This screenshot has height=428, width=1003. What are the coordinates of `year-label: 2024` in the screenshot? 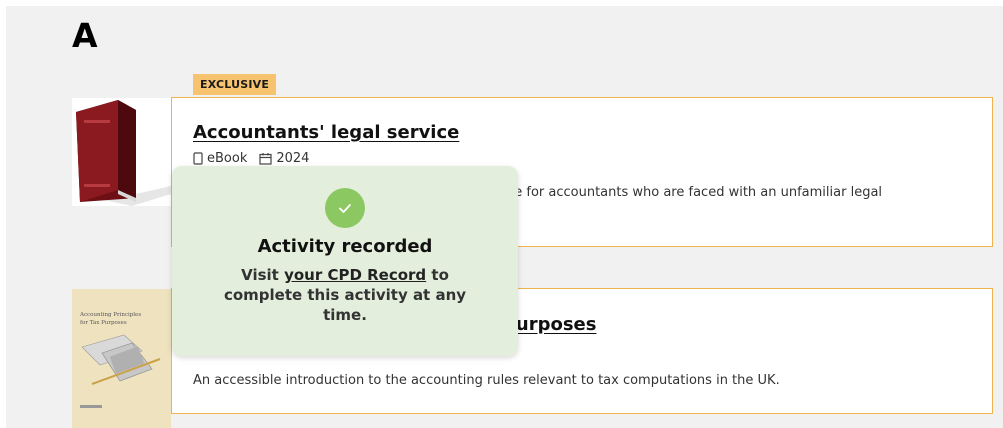 It's located at (293, 158).